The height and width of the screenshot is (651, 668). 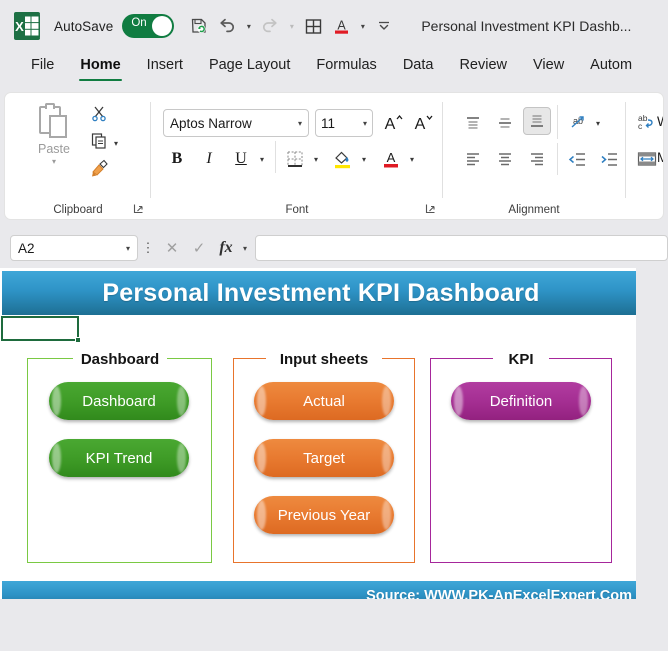 What do you see at coordinates (365, 123) in the screenshot?
I see `font-size-dropdown-icon: ▾` at bounding box center [365, 123].